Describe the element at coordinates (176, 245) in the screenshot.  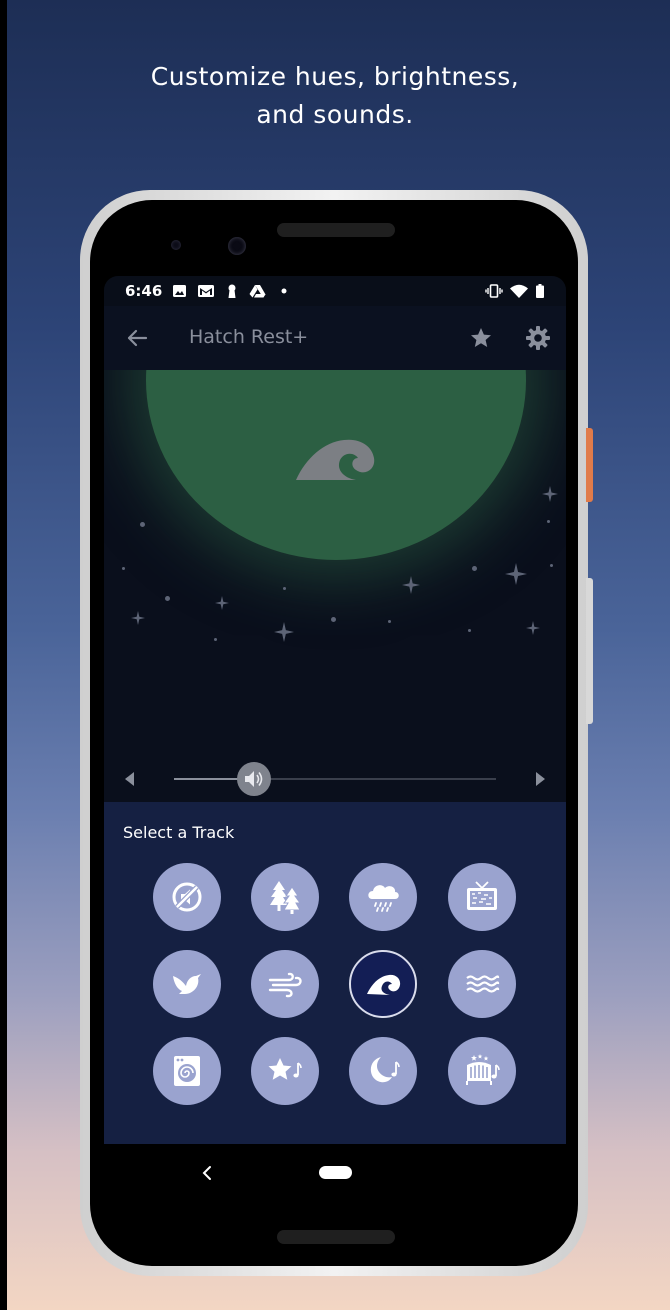
I see `proximity-sensor` at that location.